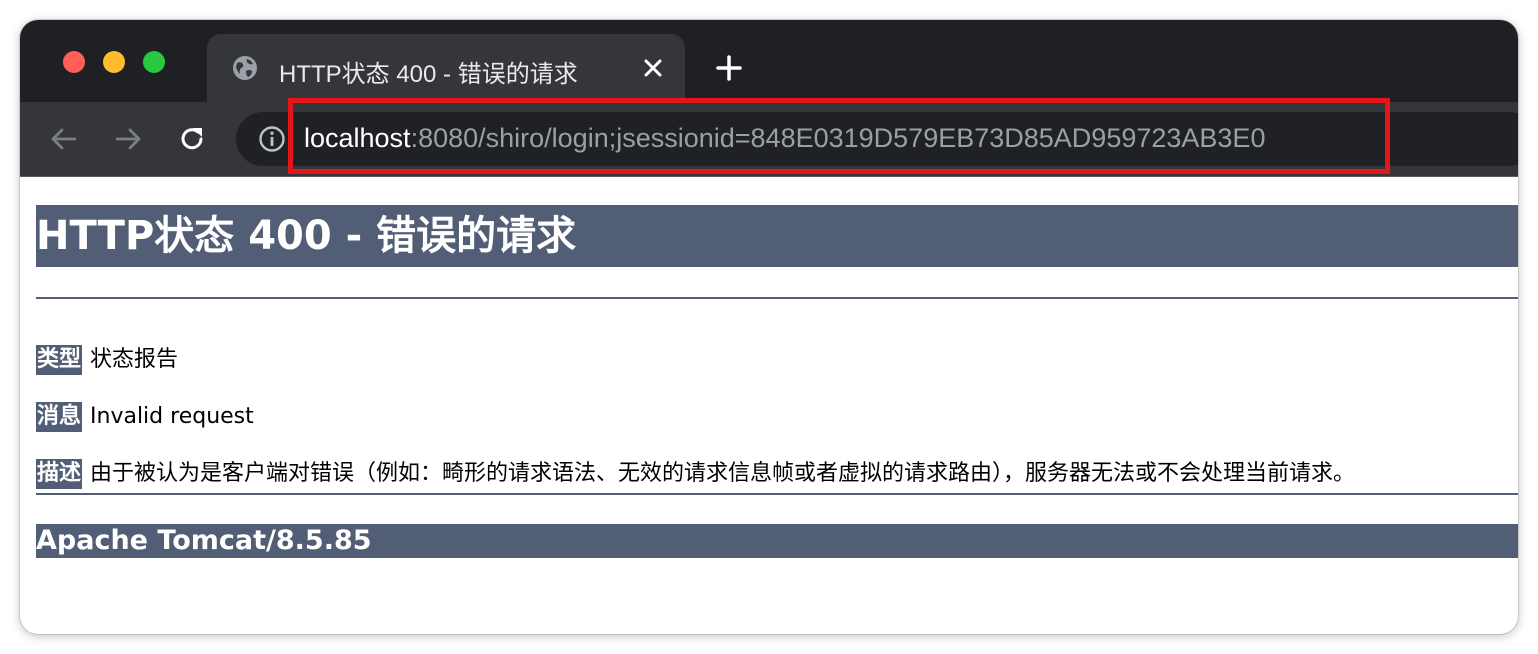 The image size is (1538, 654). What do you see at coordinates (777, 541) in the screenshot?
I see `server-footer: Apache Tomcat/8.5.85` at bounding box center [777, 541].